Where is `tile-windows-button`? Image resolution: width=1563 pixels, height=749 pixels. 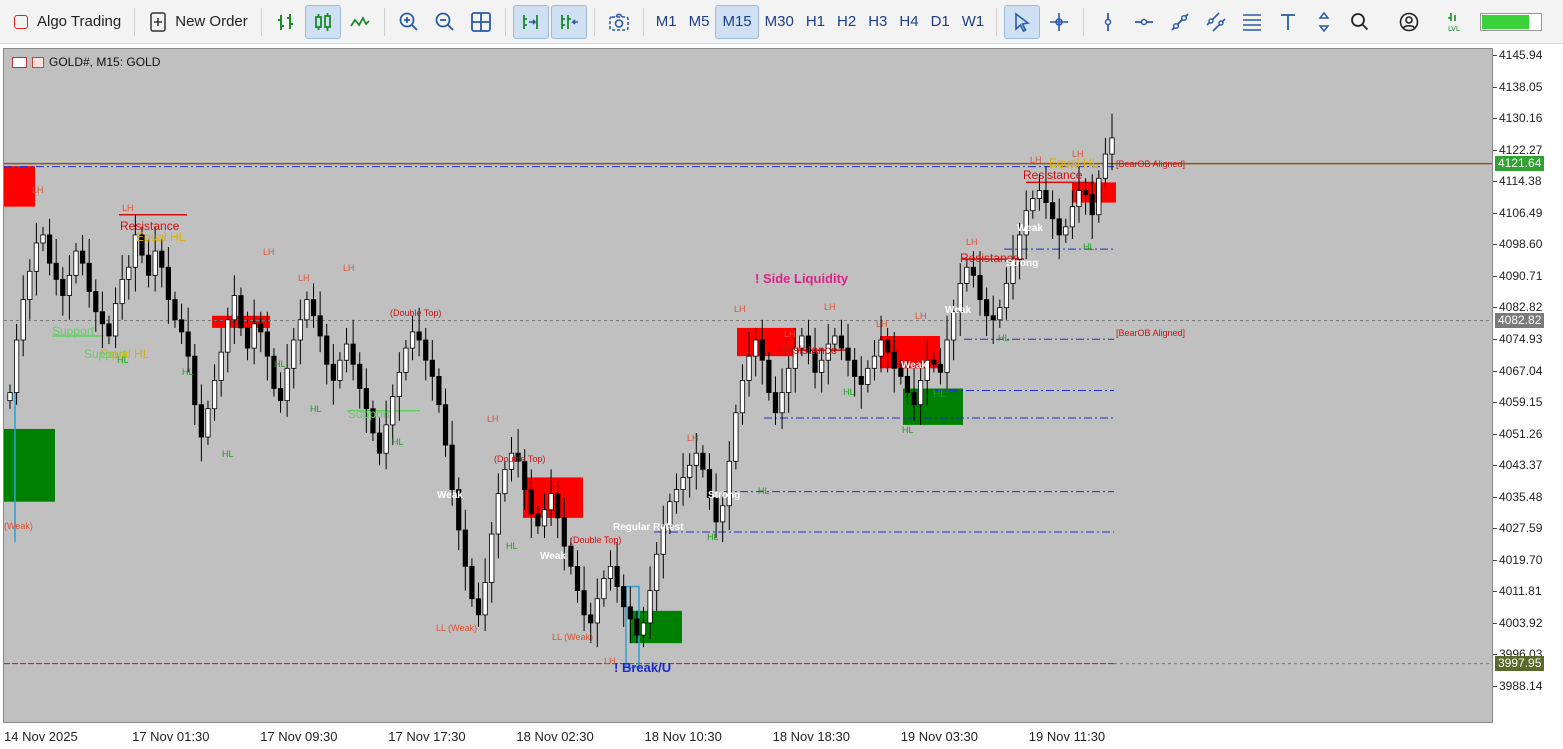
tile-windows-button is located at coordinates (481, 22).